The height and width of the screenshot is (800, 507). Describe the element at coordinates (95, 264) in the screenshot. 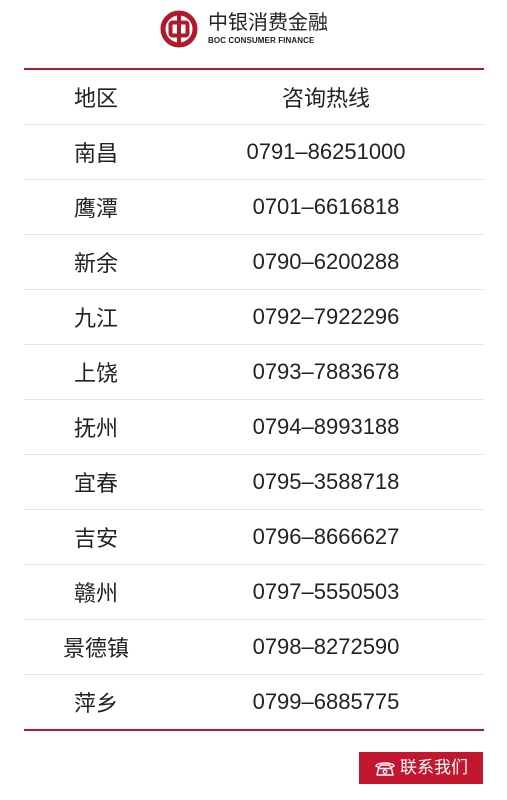

I see `region-cell: 新余` at that location.